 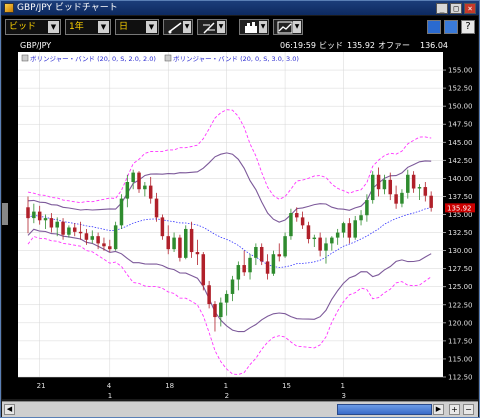 What do you see at coordinates (331, 45) in the screenshot?
I see `bid-label: ビッド` at bounding box center [331, 45].